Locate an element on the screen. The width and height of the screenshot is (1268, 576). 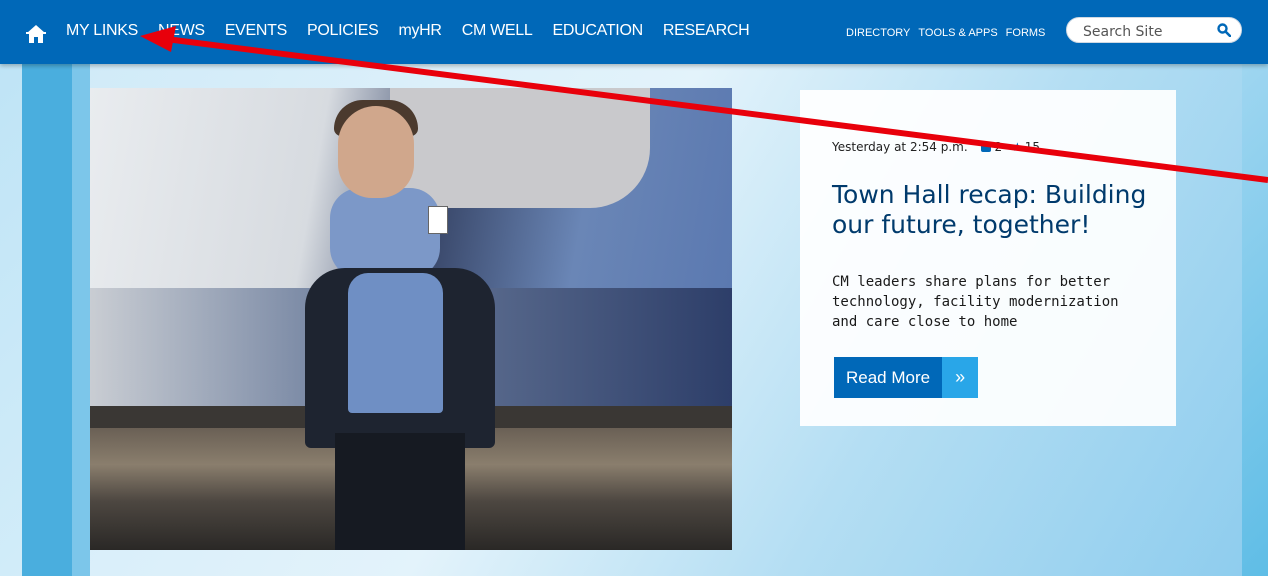
video-backdrop-sleeve is located at coordinates (520, 148).